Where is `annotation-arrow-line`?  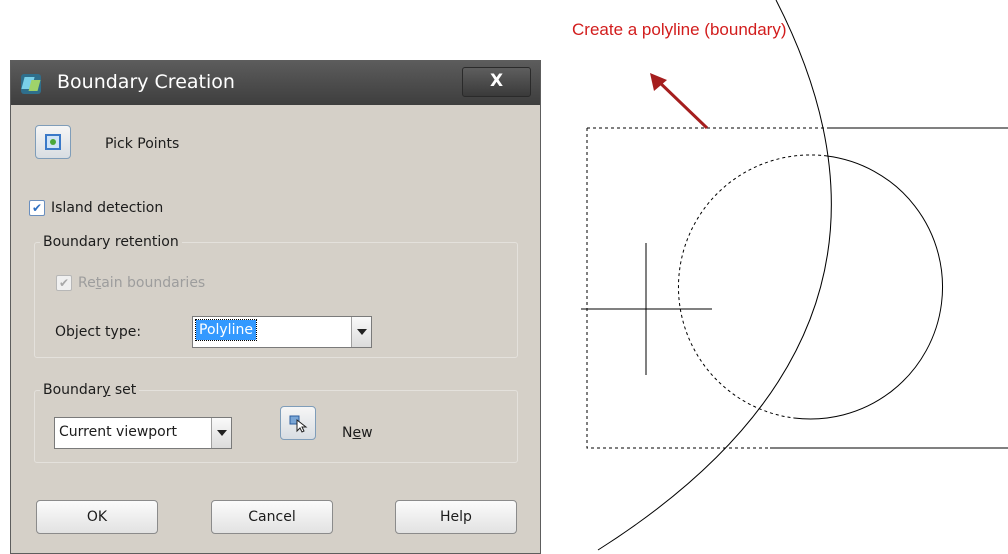
annotation-arrow-line is located at coordinates (681, 103).